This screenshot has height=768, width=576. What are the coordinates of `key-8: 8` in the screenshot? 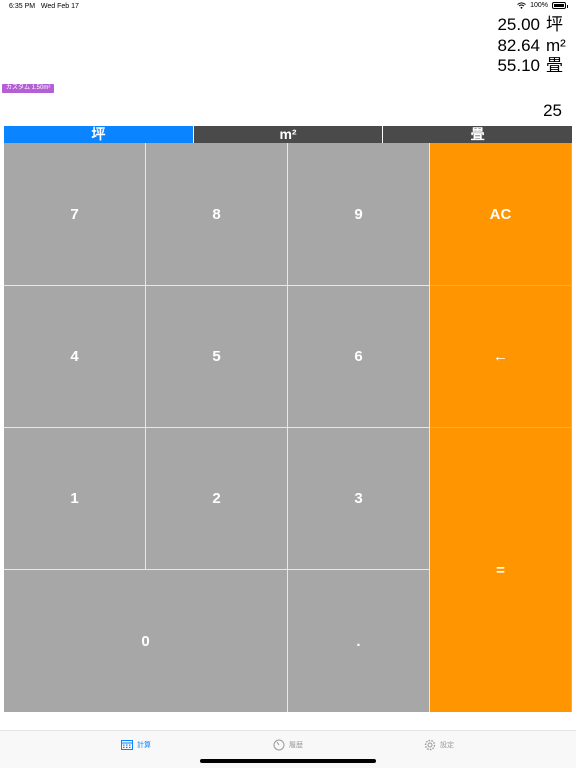 It's located at (217, 214).